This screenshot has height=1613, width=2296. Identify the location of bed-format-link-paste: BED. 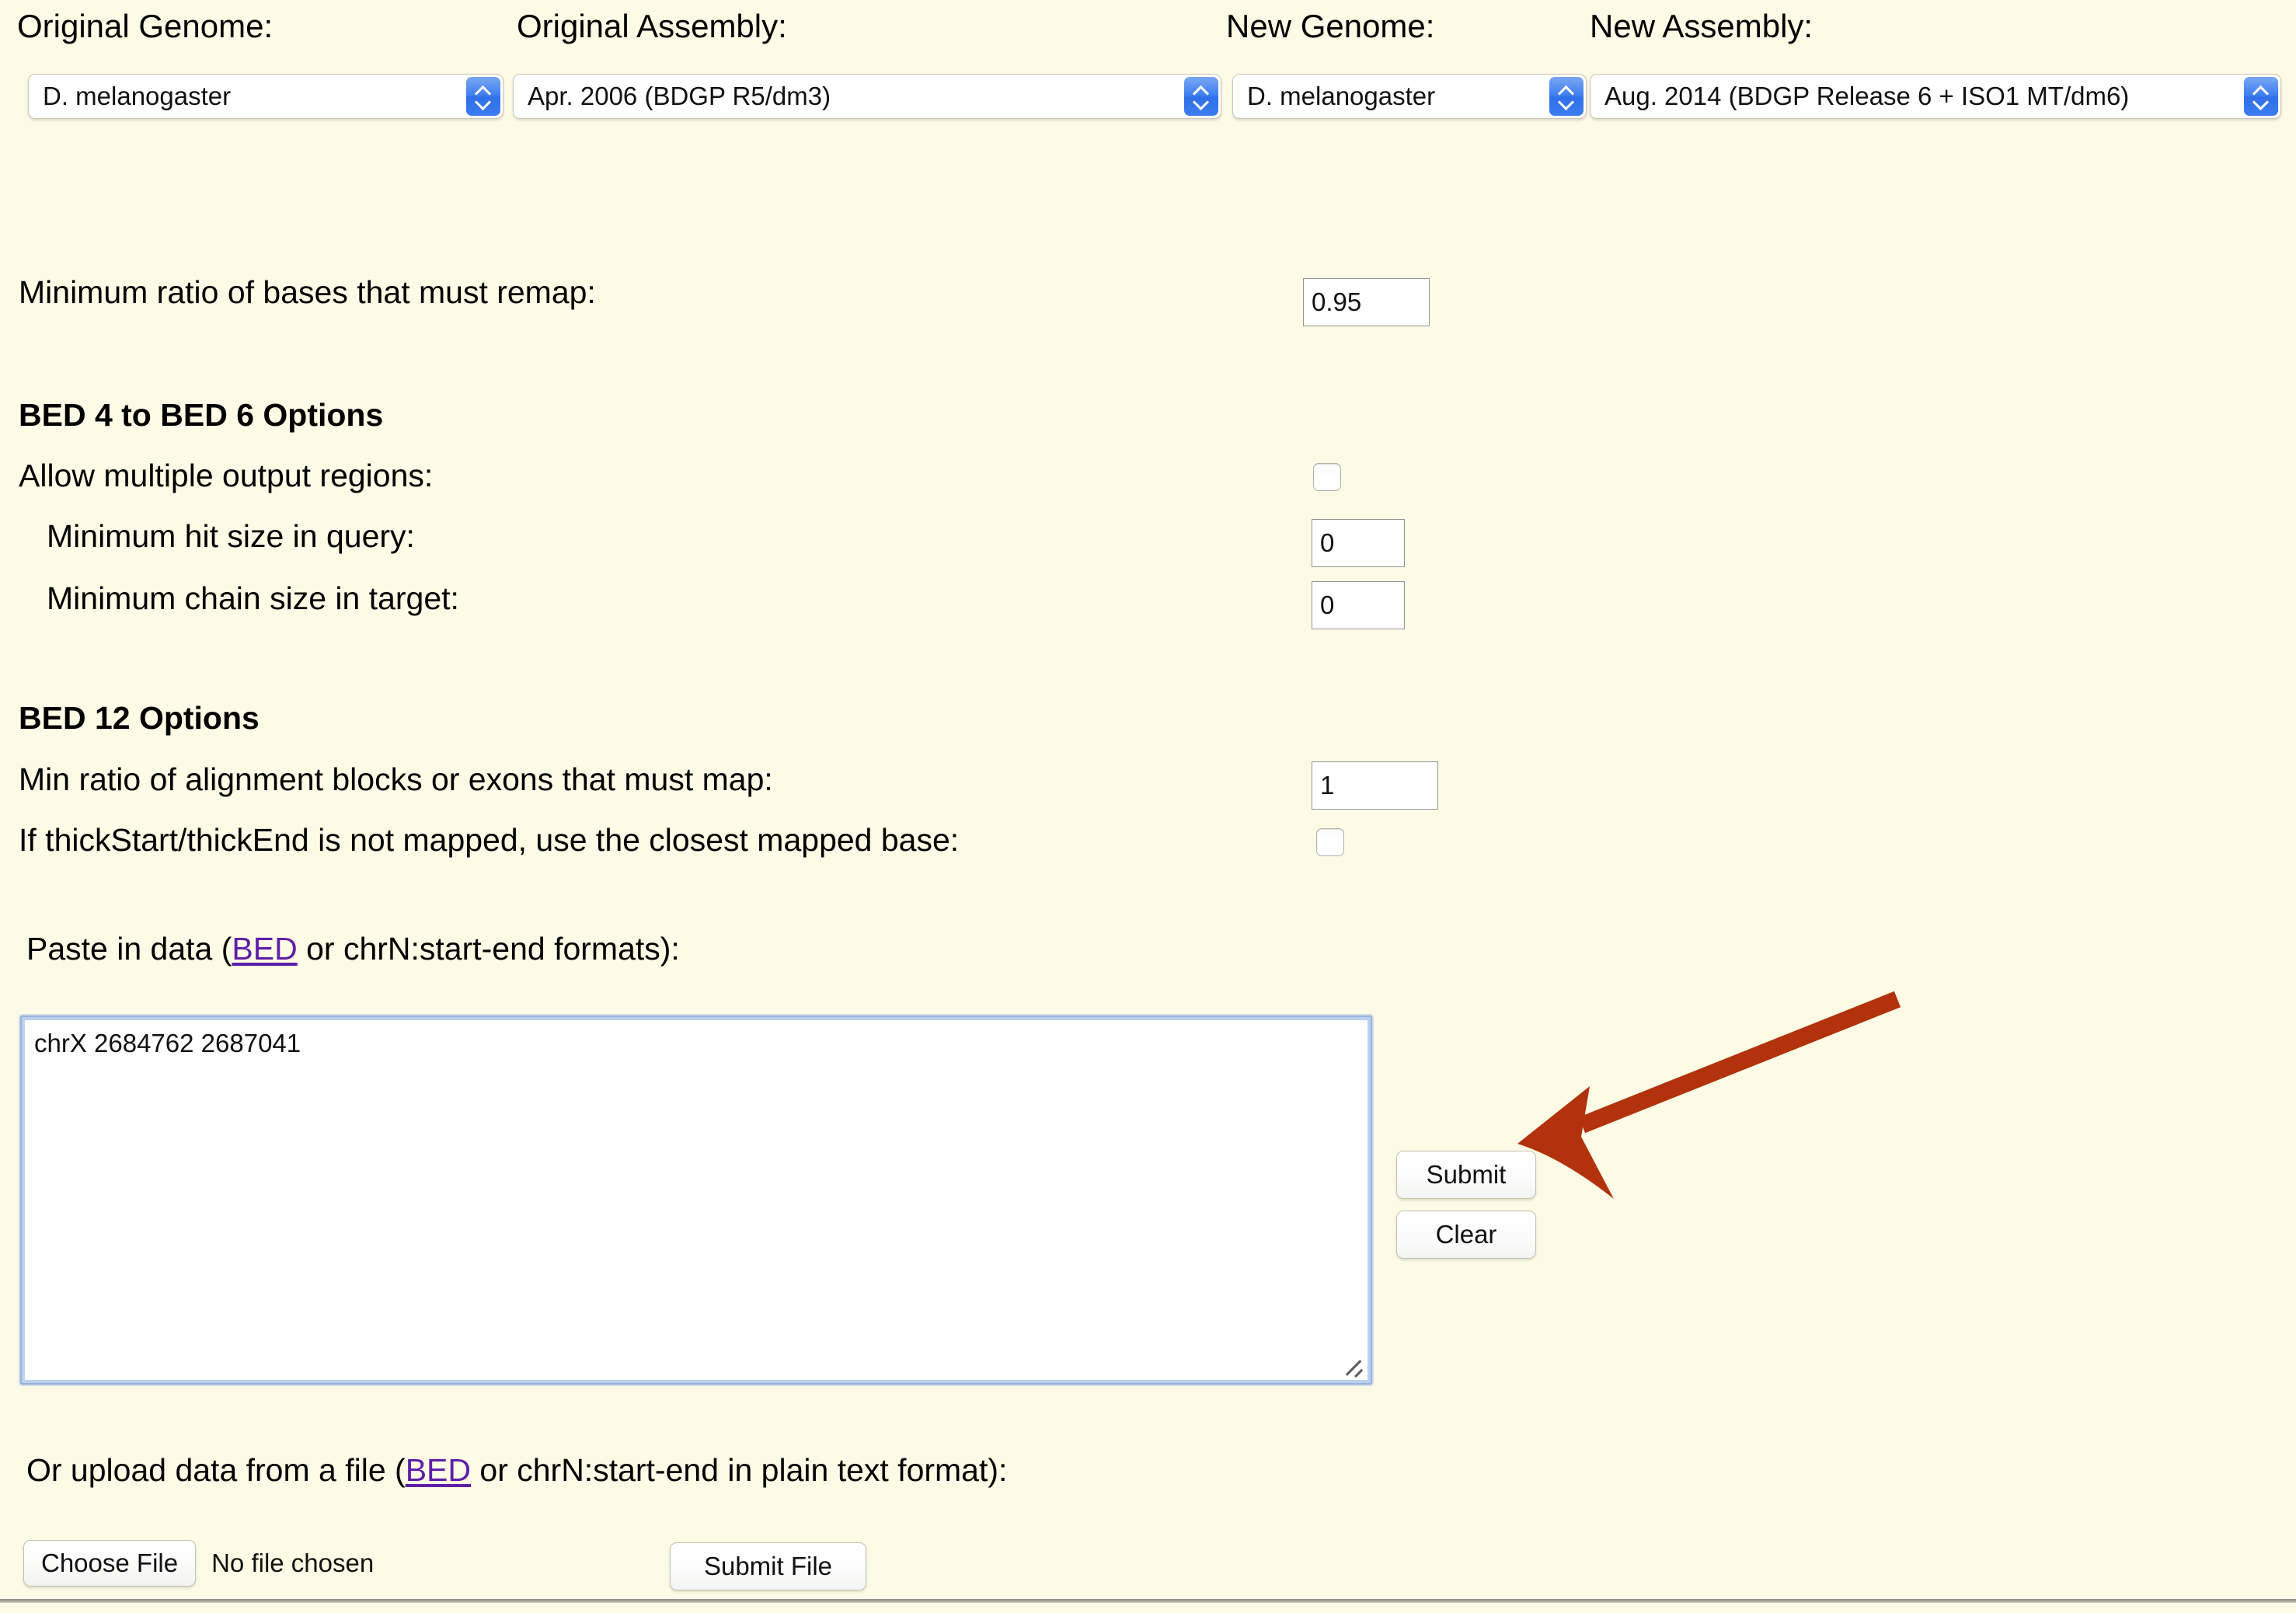
(264, 949).